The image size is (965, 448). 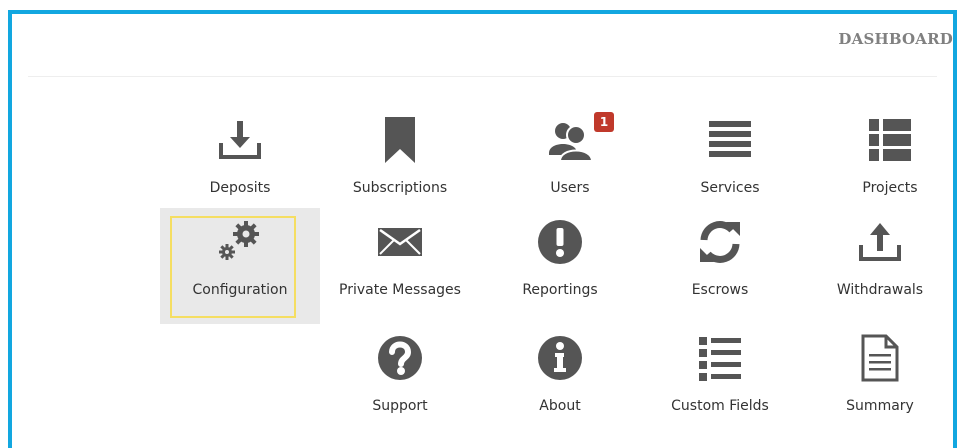 I want to click on list-blocks-icon, so click(x=890, y=140).